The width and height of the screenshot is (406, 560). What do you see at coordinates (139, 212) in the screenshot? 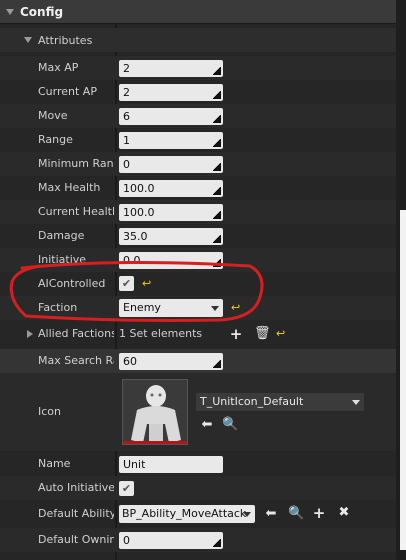
I see `field-value: 100.0` at bounding box center [139, 212].